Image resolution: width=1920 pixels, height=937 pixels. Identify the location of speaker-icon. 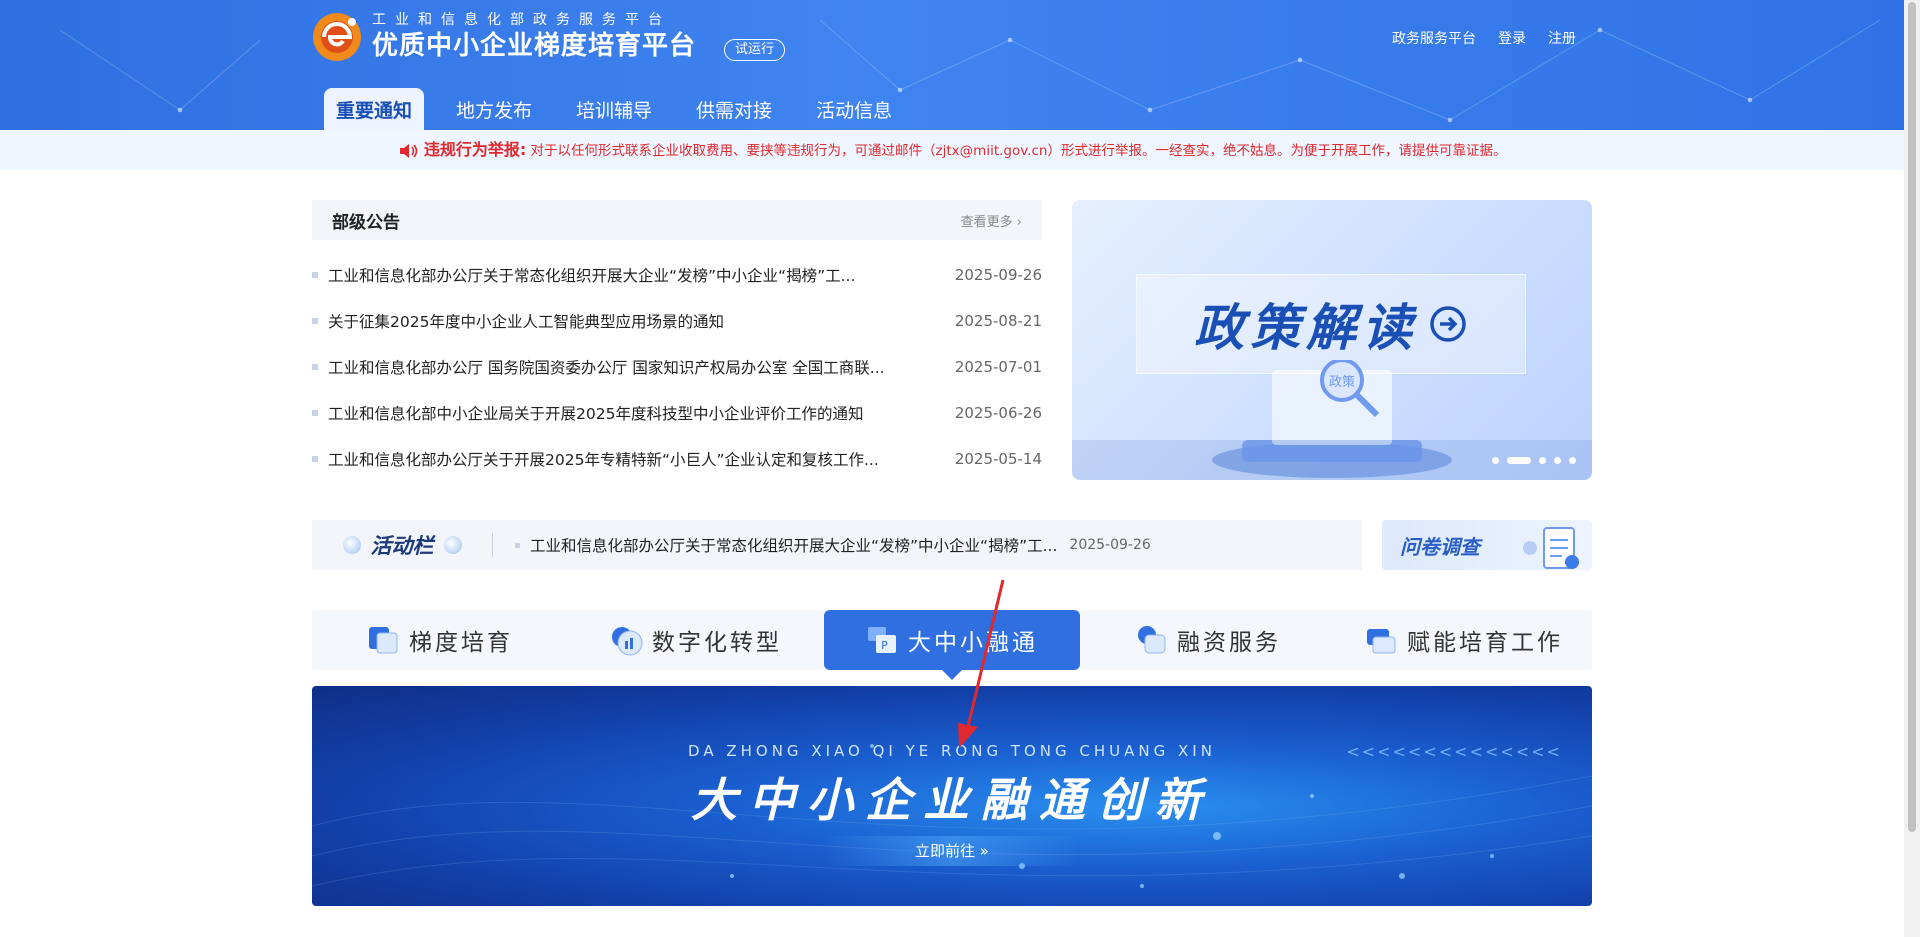
(408, 151).